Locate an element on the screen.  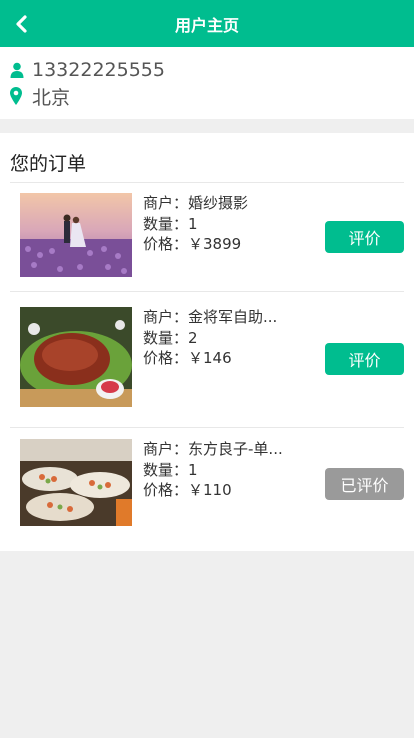
chevron-left-icon is located at coordinates (21, 23).